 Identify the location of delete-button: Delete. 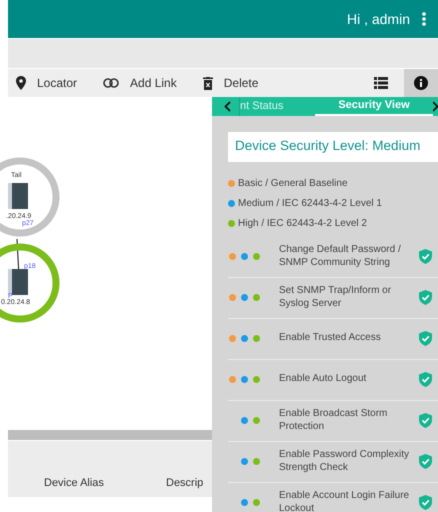
(230, 83).